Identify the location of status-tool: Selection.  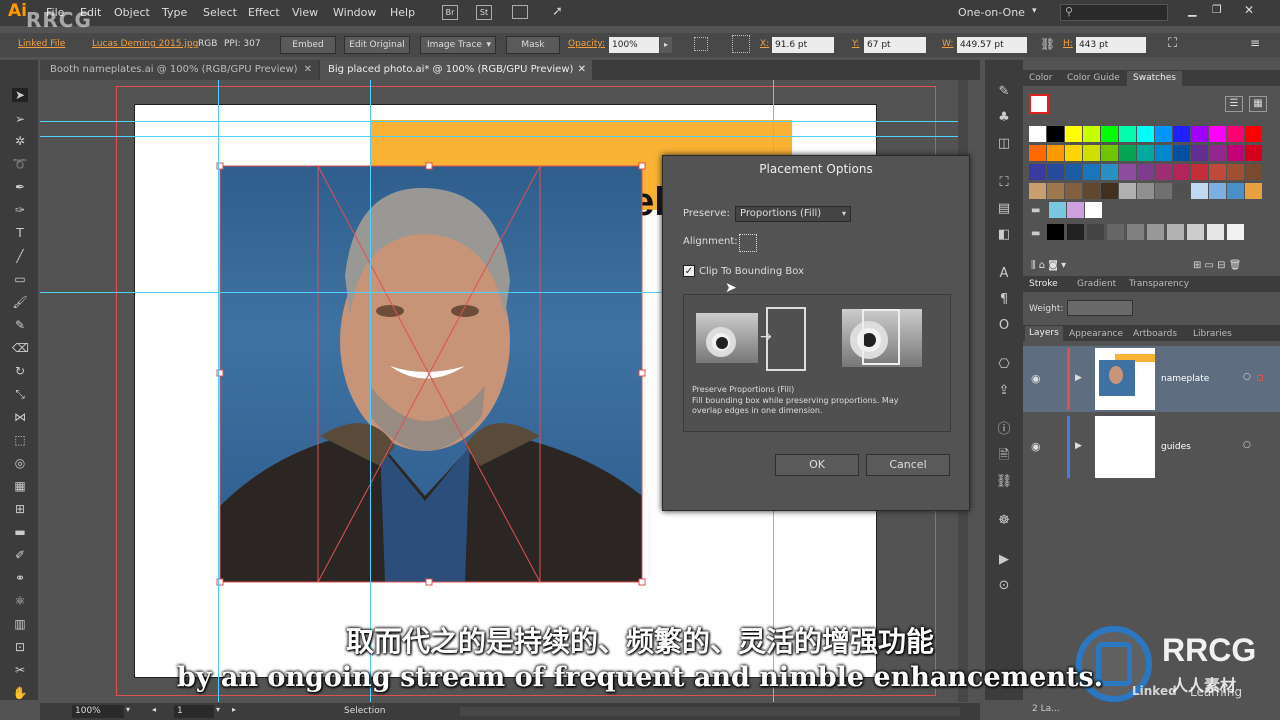
(364, 711).